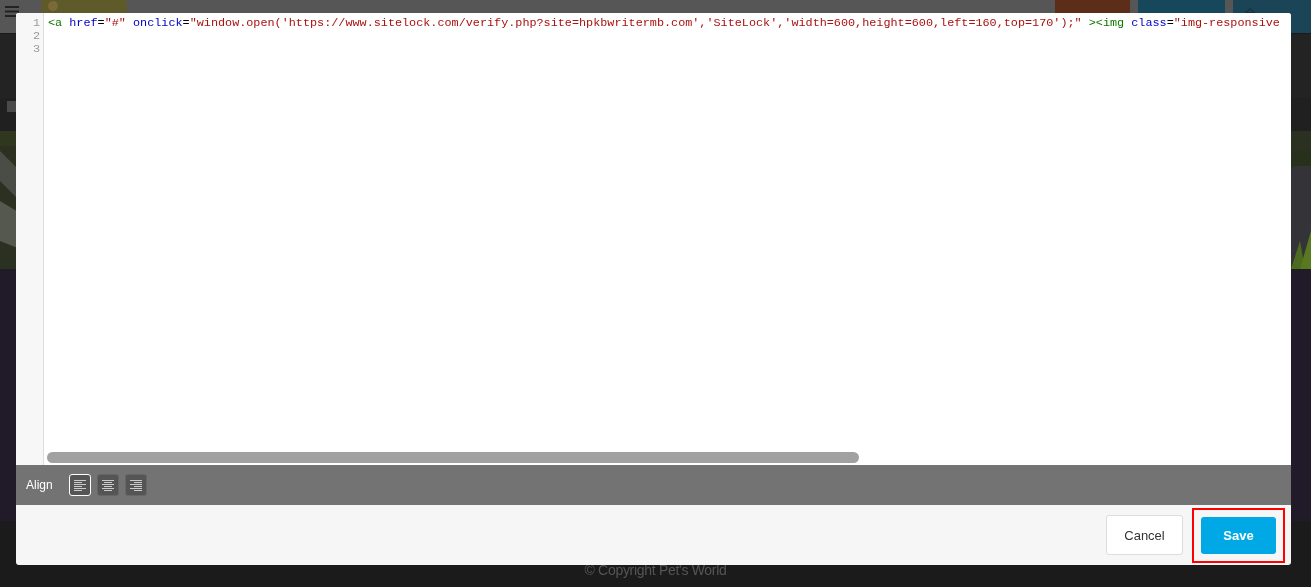  Describe the element at coordinates (36, 49) in the screenshot. I see `line-number: 3` at that location.